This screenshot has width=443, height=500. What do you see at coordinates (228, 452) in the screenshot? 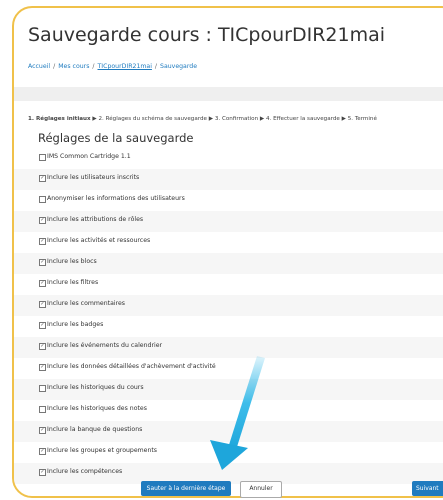
I see `backup-option-row: ✓ Inclure les groupes et groupements` at bounding box center [228, 452].